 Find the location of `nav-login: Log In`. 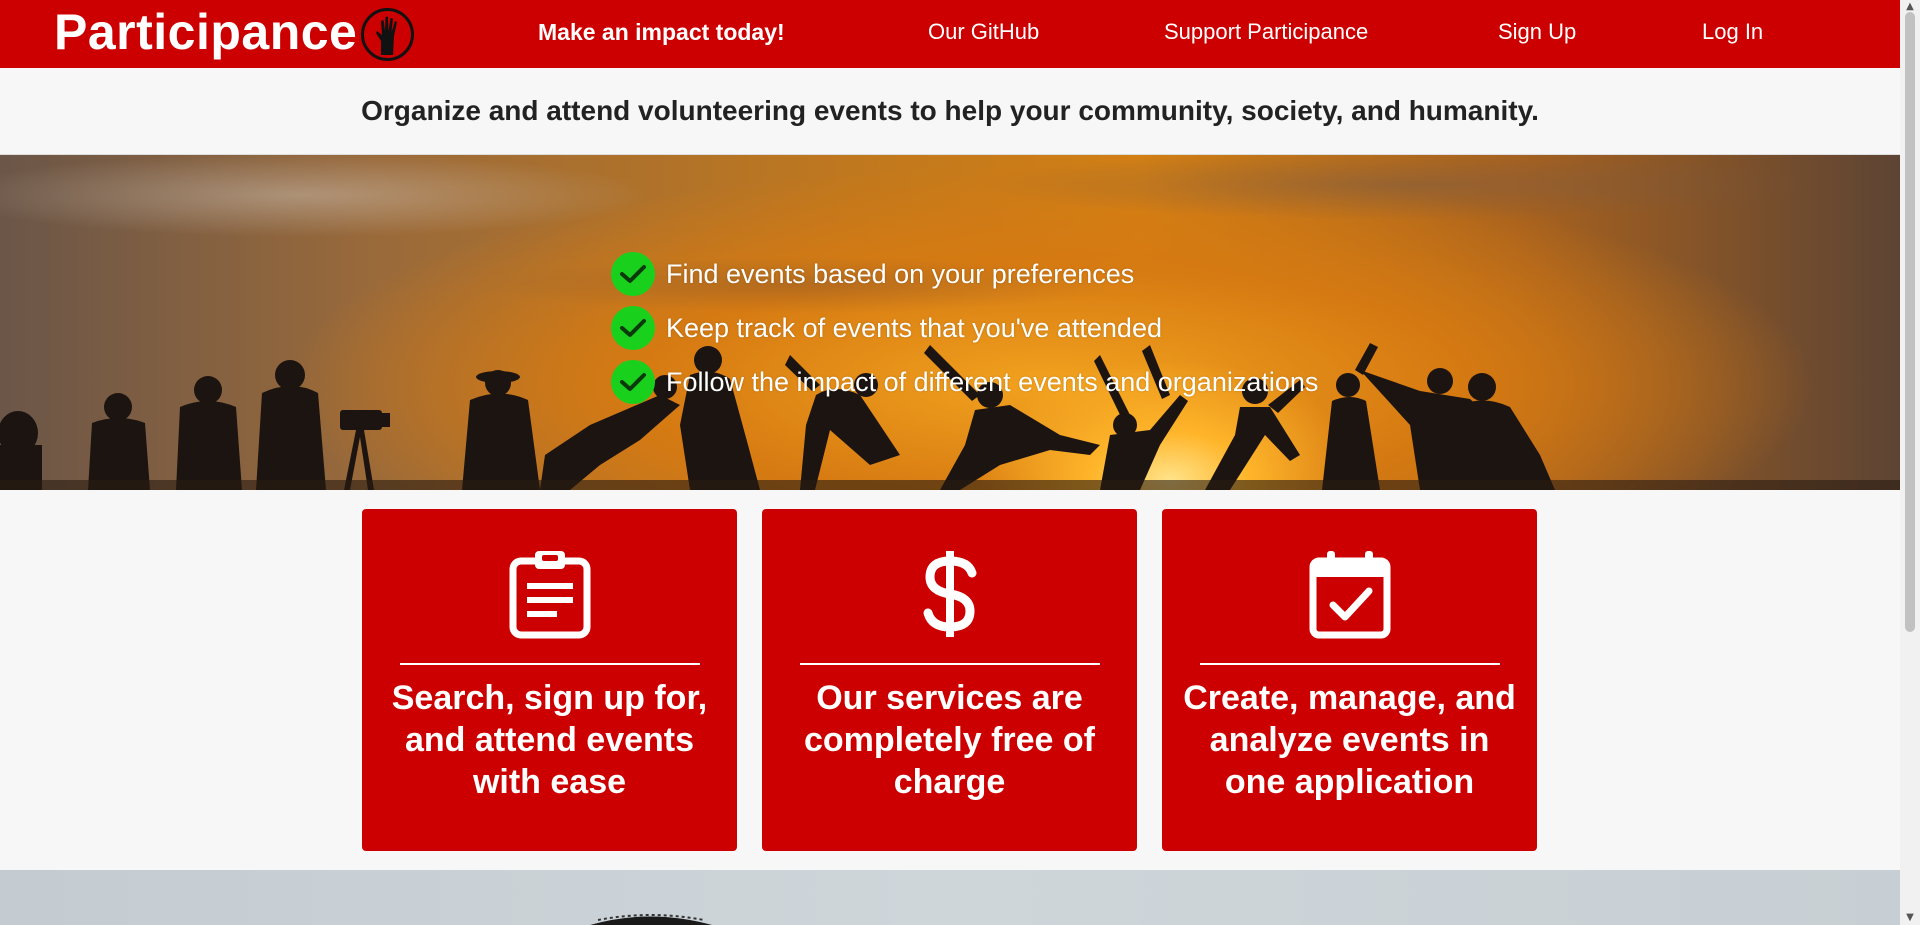

nav-login: Log In is located at coordinates (1732, 32).